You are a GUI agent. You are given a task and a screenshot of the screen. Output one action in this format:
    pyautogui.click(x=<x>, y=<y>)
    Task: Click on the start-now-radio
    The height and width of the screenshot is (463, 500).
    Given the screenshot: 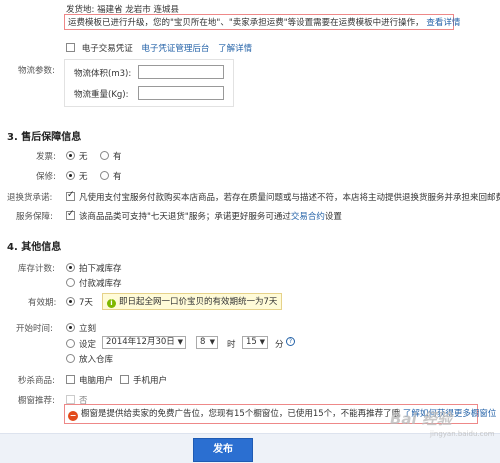 What is the action you would take?
    pyautogui.click(x=70, y=327)
    